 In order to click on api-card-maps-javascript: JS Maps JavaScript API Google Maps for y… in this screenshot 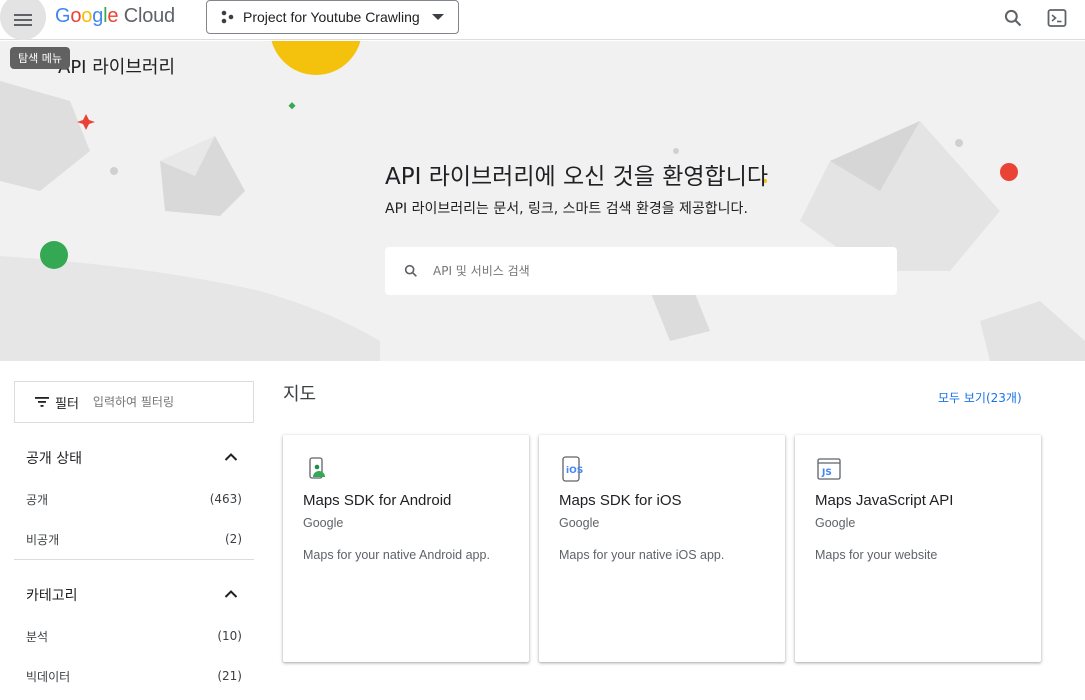, I will do `click(918, 548)`.